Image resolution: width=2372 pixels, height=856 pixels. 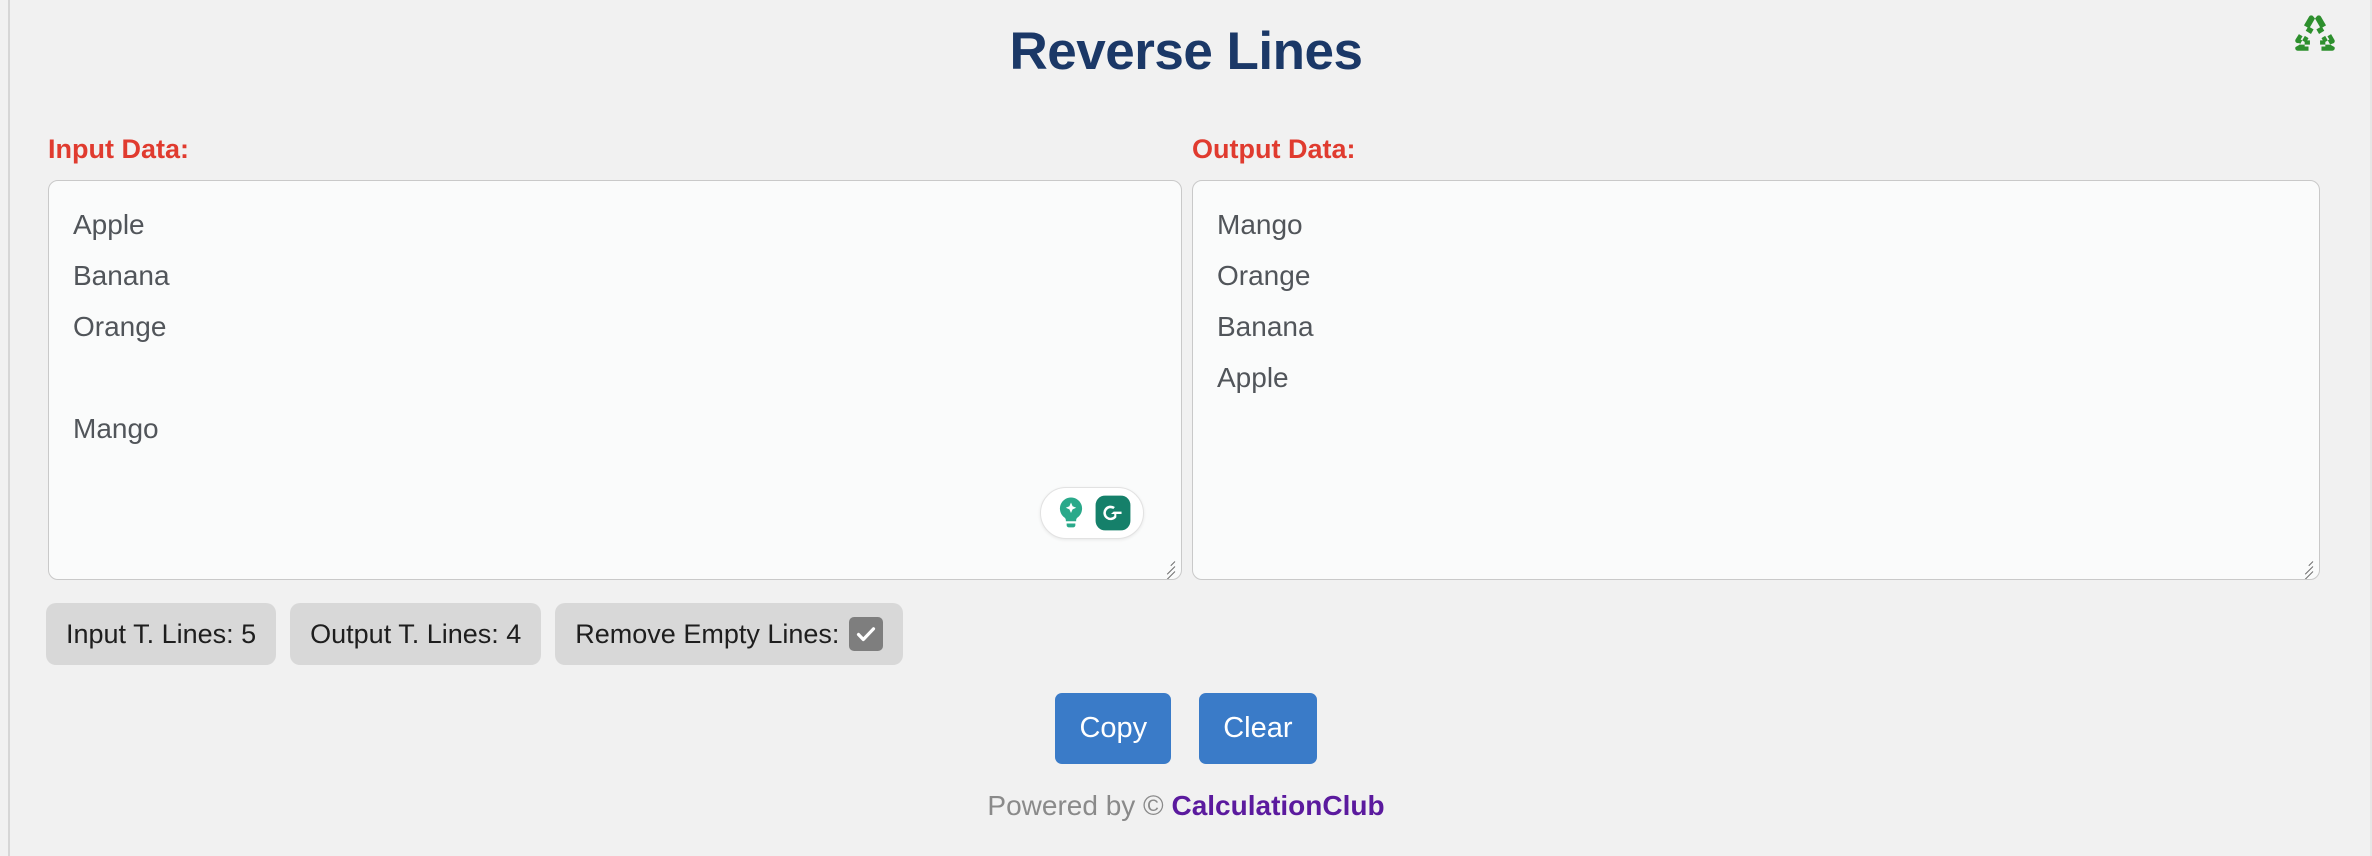 I want to click on recycle-icon, so click(x=2315, y=35).